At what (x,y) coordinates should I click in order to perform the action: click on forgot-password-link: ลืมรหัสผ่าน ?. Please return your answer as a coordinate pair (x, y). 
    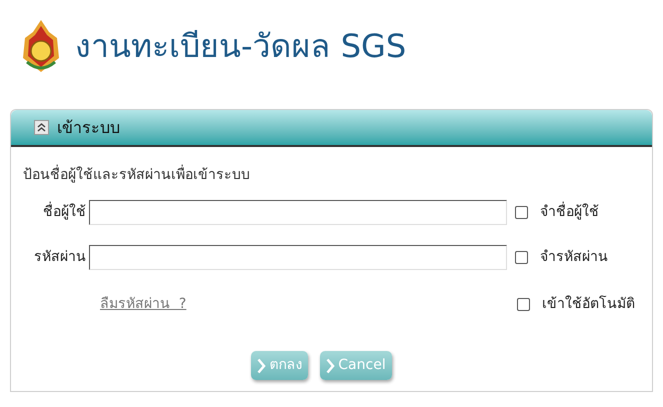
    Looking at the image, I should click on (143, 304).